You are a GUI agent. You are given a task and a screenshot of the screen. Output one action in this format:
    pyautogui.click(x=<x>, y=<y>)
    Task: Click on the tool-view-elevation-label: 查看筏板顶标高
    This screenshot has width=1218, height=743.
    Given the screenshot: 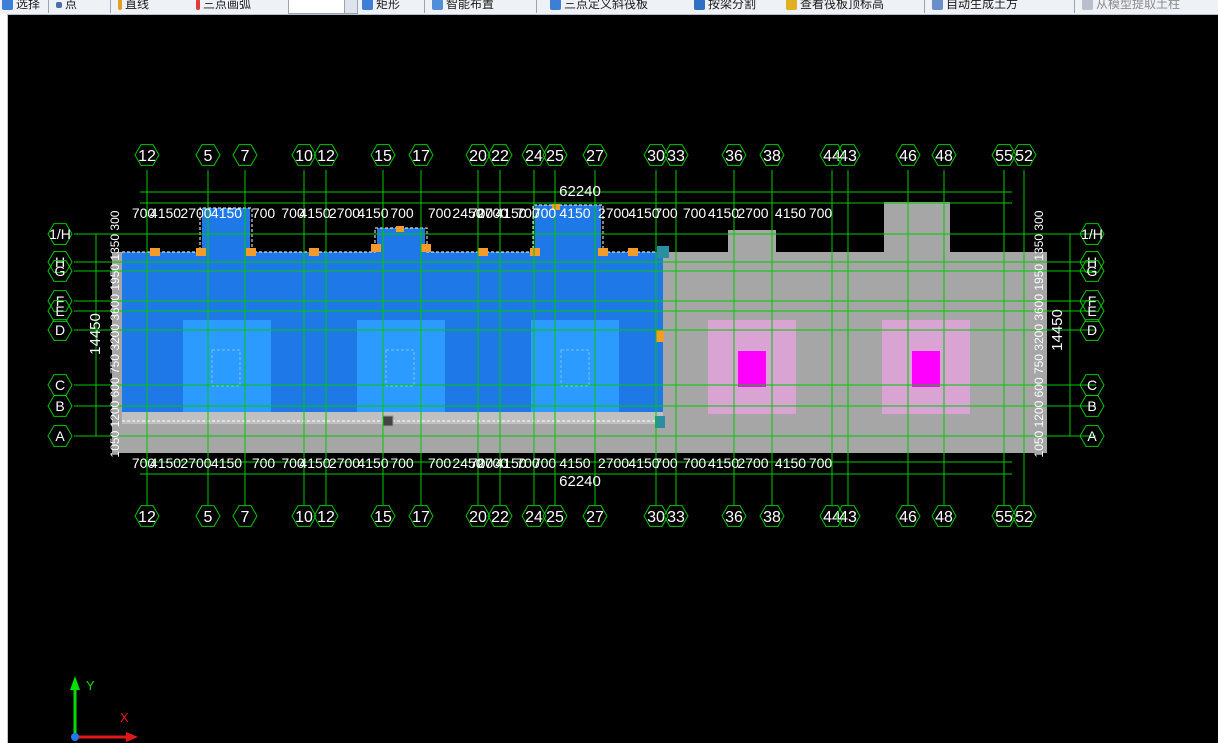 What is the action you would take?
    pyautogui.click(x=842, y=5)
    